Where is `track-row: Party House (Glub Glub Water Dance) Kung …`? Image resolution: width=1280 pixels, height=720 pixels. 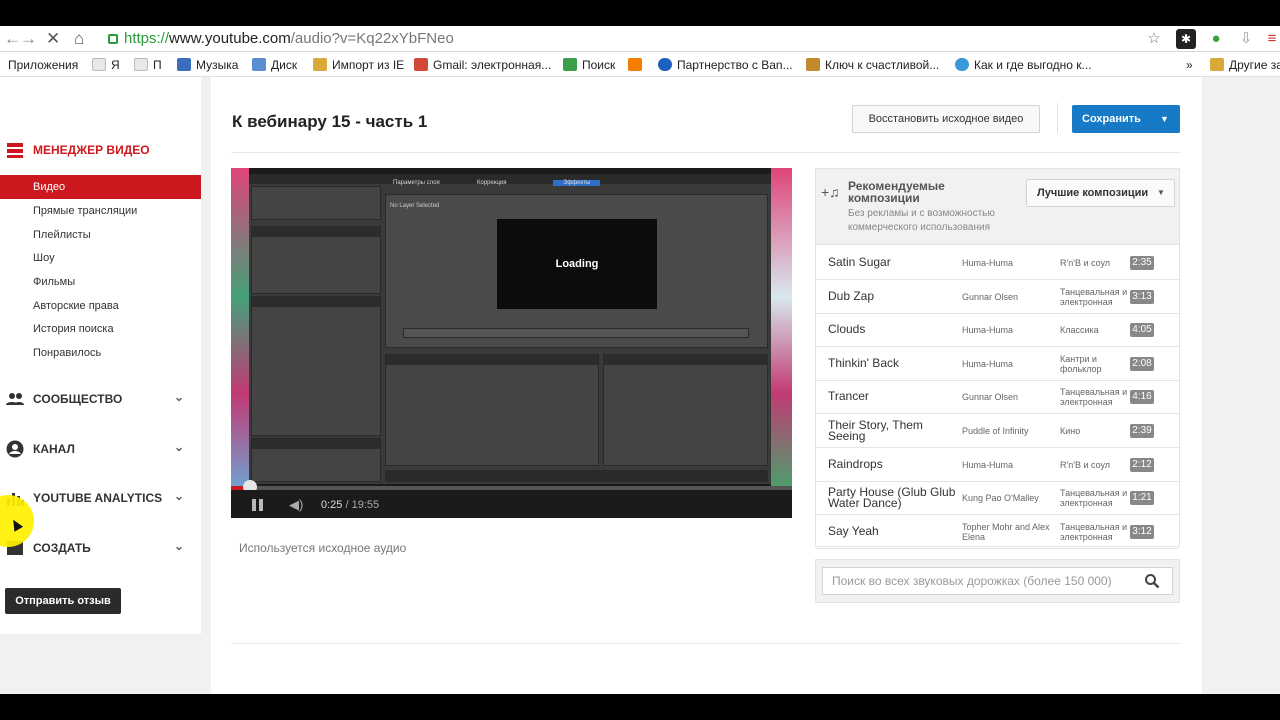
track-row: Party House (Glub Glub Water Dance) Kung … is located at coordinates (997, 498).